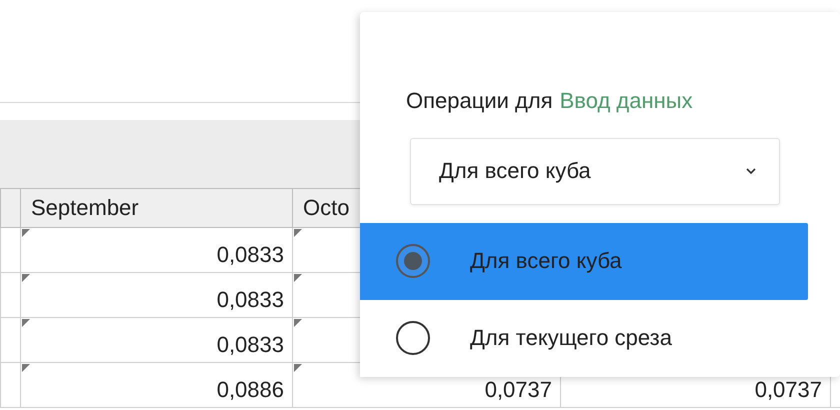 The height and width of the screenshot is (410, 840). What do you see at coordinates (156, 385) in the screenshot?
I see `table-cell: 0,0886` at bounding box center [156, 385].